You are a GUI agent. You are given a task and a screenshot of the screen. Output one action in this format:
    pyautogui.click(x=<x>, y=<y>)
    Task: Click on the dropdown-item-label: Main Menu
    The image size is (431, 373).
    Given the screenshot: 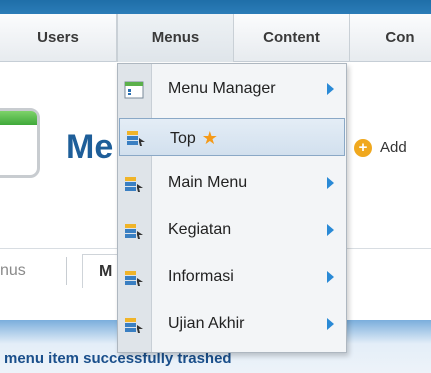 What is the action you would take?
    pyautogui.click(x=208, y=182)
    